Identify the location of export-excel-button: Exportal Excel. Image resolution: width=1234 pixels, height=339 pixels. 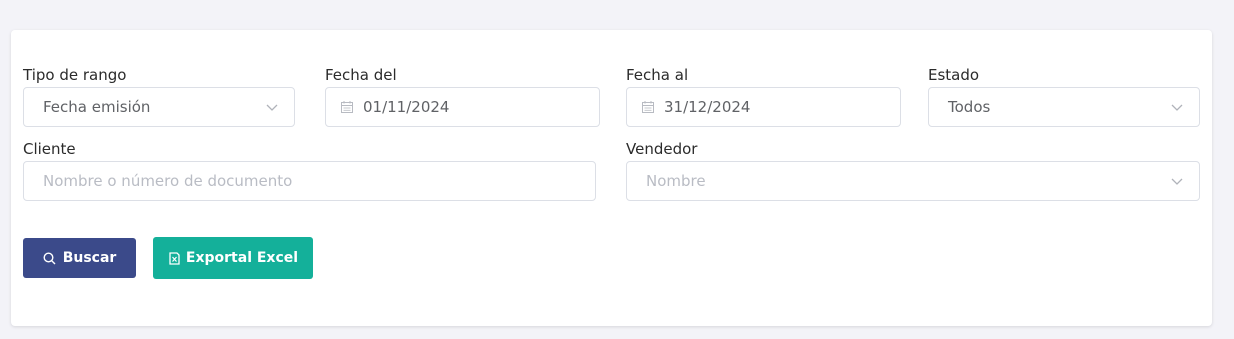
(233, 258).